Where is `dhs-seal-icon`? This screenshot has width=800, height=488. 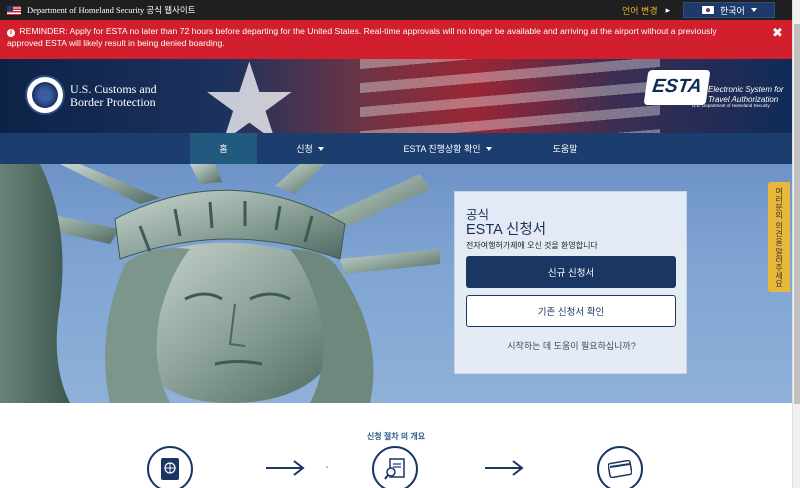 dhs-seal-icon is located at coordinates (45, 95).